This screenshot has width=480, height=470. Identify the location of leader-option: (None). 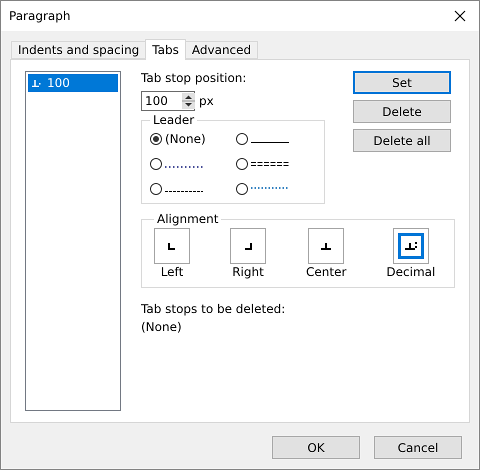
(193, 139).